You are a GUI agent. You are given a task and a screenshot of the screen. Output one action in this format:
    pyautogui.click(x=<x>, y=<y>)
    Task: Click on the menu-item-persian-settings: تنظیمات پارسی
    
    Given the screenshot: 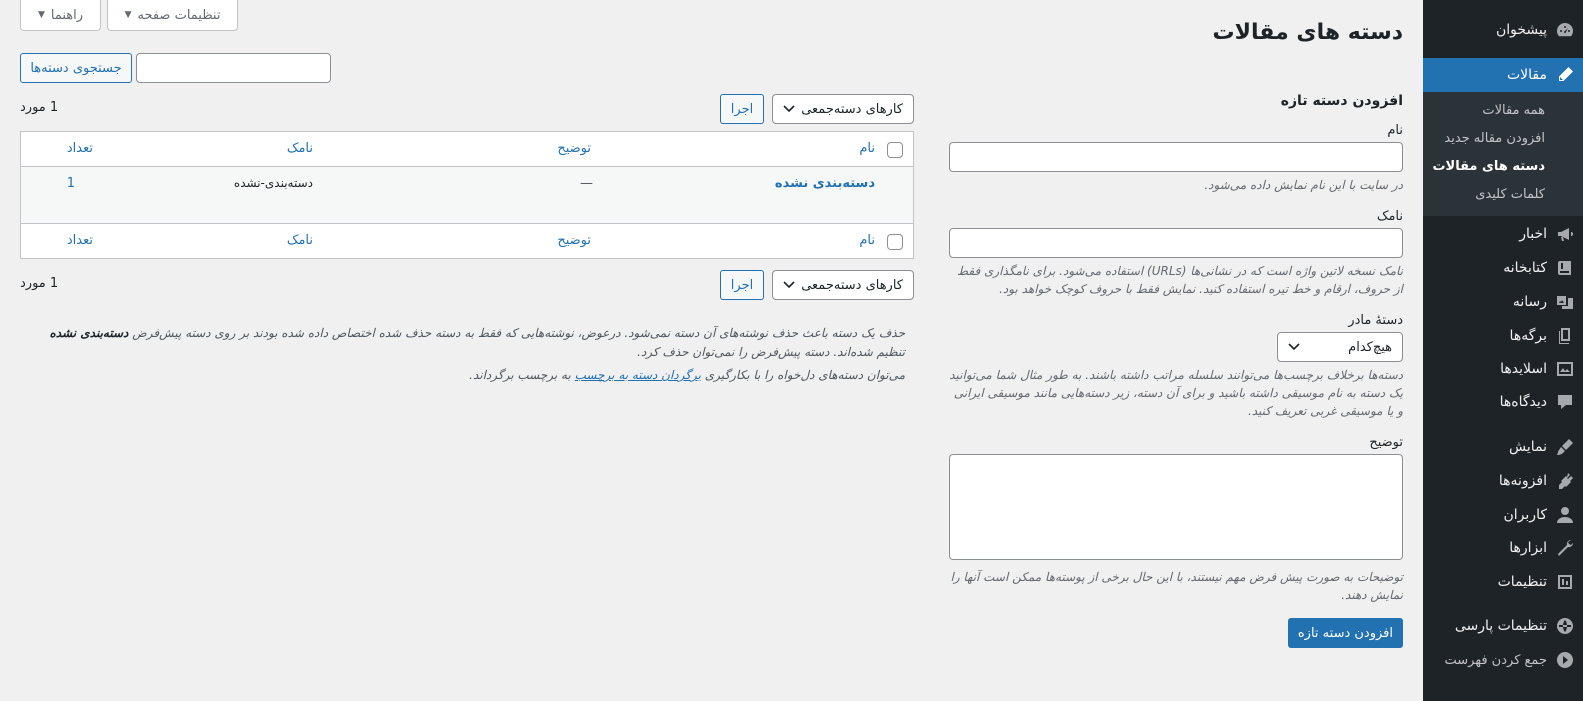 What is the action you would take?
    pyautogui.click(x=1503, y=626)
    